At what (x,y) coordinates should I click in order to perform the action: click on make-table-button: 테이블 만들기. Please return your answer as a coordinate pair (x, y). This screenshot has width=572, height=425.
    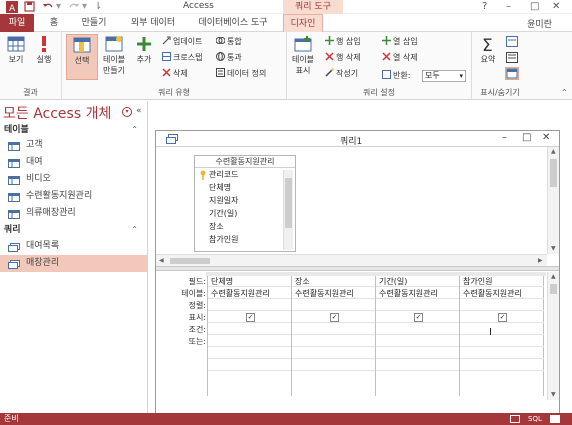
    Looking at the image, I should click on (114, 55).